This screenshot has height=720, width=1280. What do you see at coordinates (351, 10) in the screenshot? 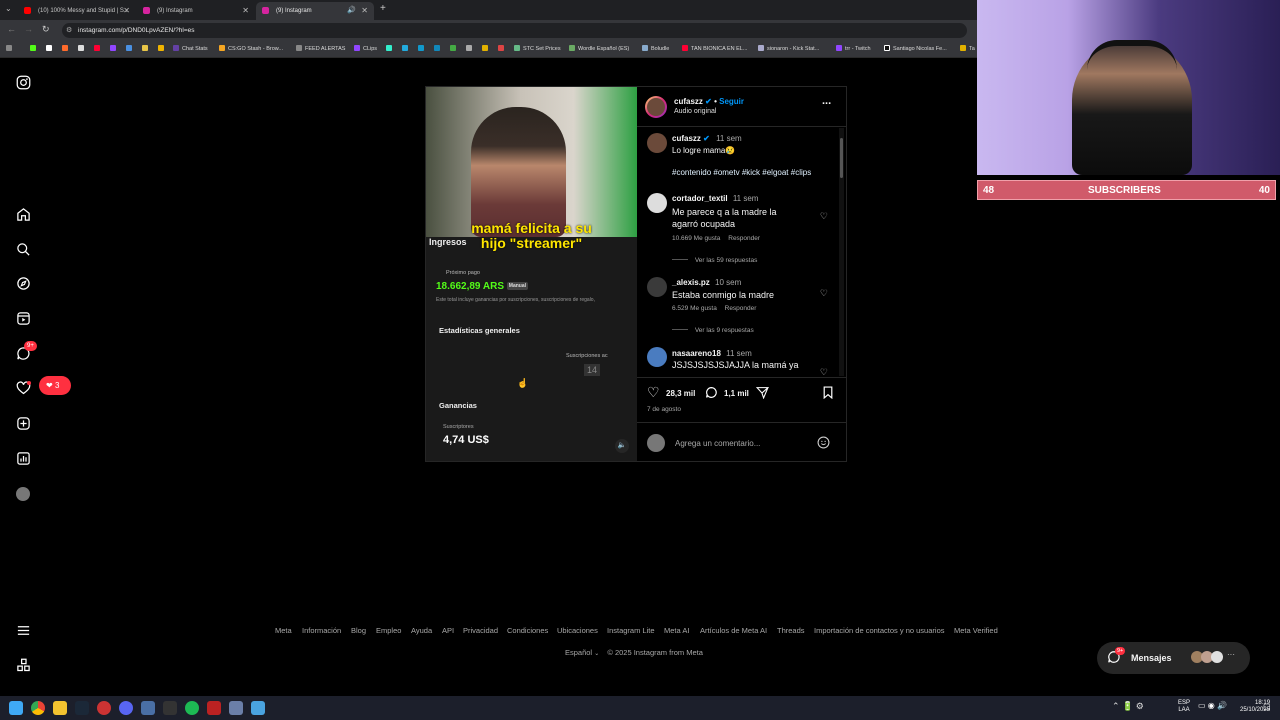
I see `speaker-icon: 🔊` at bounding box center [351, 10].